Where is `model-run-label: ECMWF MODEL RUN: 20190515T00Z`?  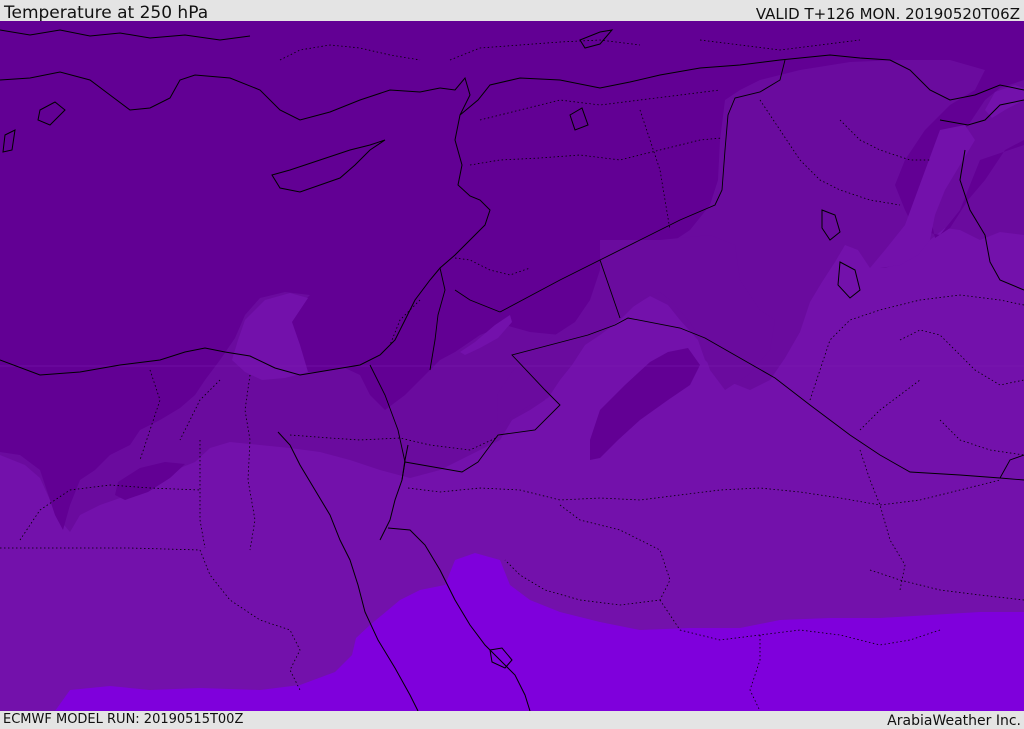
model-run-label: ECMWF MODEL RUN: 20190515T00Z is located at coordinates (123, 719).